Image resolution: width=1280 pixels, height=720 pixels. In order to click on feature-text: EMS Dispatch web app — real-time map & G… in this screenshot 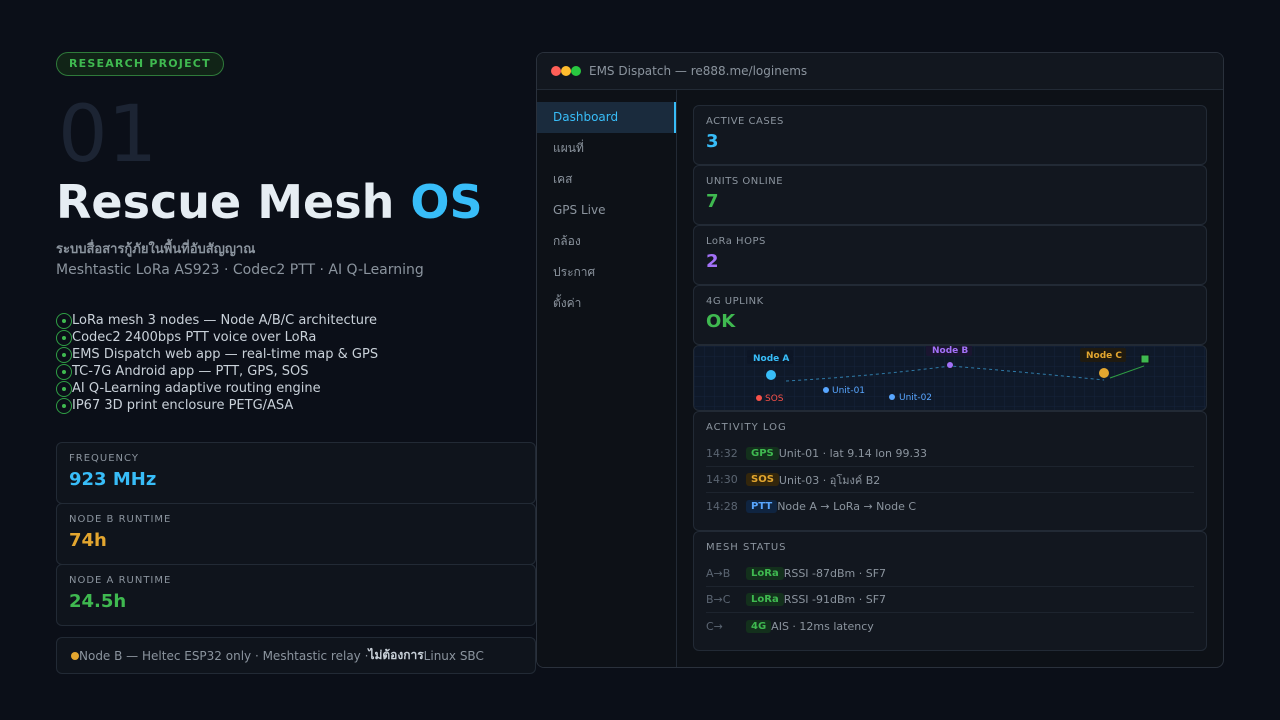, I will do `click(225, 354)`.